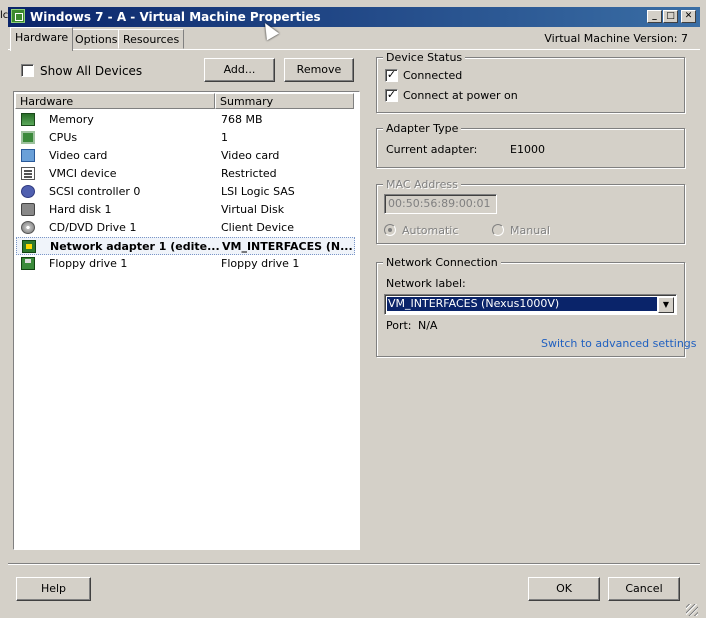 The height and width of the screenshot is (628, 706). Describe the element at coordinates (564, 589) in the screenshot. I see `ok-button: OK` at that location.